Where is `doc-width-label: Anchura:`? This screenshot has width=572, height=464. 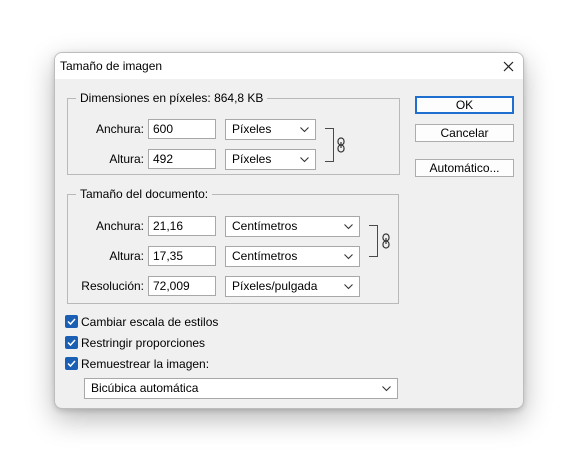
doc-width-label: Anchura: is located at coordinates (119, 226).